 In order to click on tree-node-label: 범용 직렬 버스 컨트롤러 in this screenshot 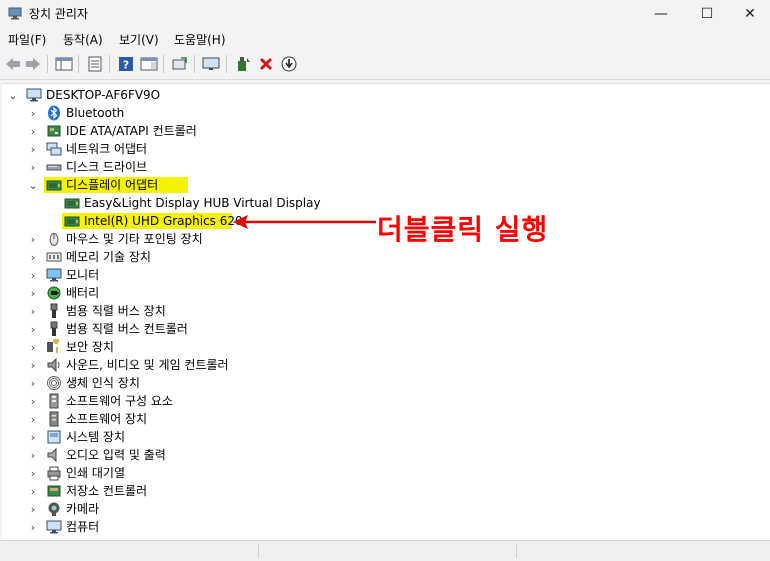, I will do `click(127, 329)`.